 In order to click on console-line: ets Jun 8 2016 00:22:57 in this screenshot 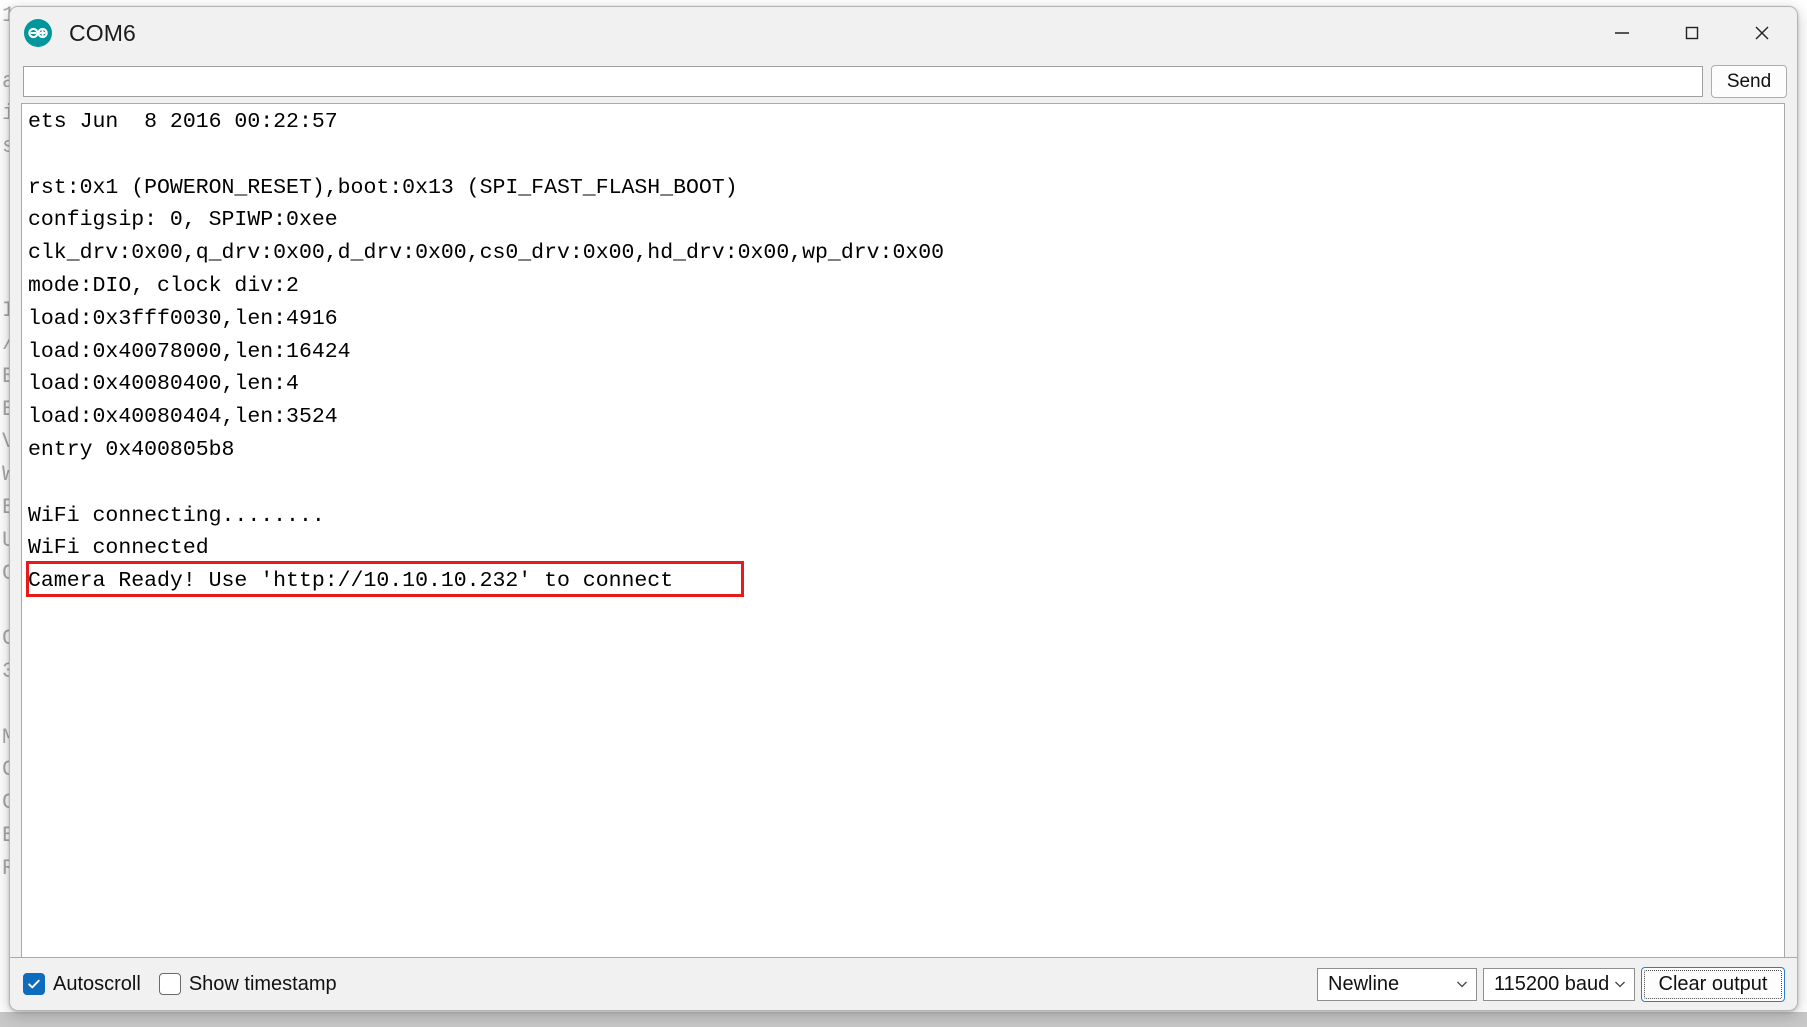, I will do `click(183, 122)`.